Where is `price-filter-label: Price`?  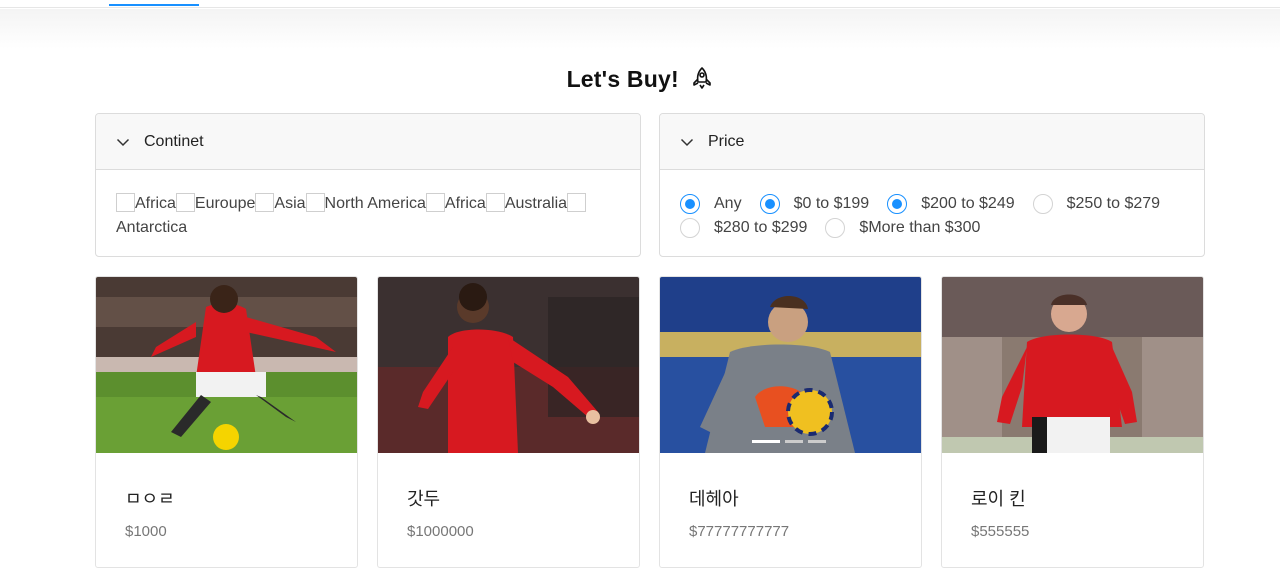
price-filter-label: Price is located at coordinates (726, 141).